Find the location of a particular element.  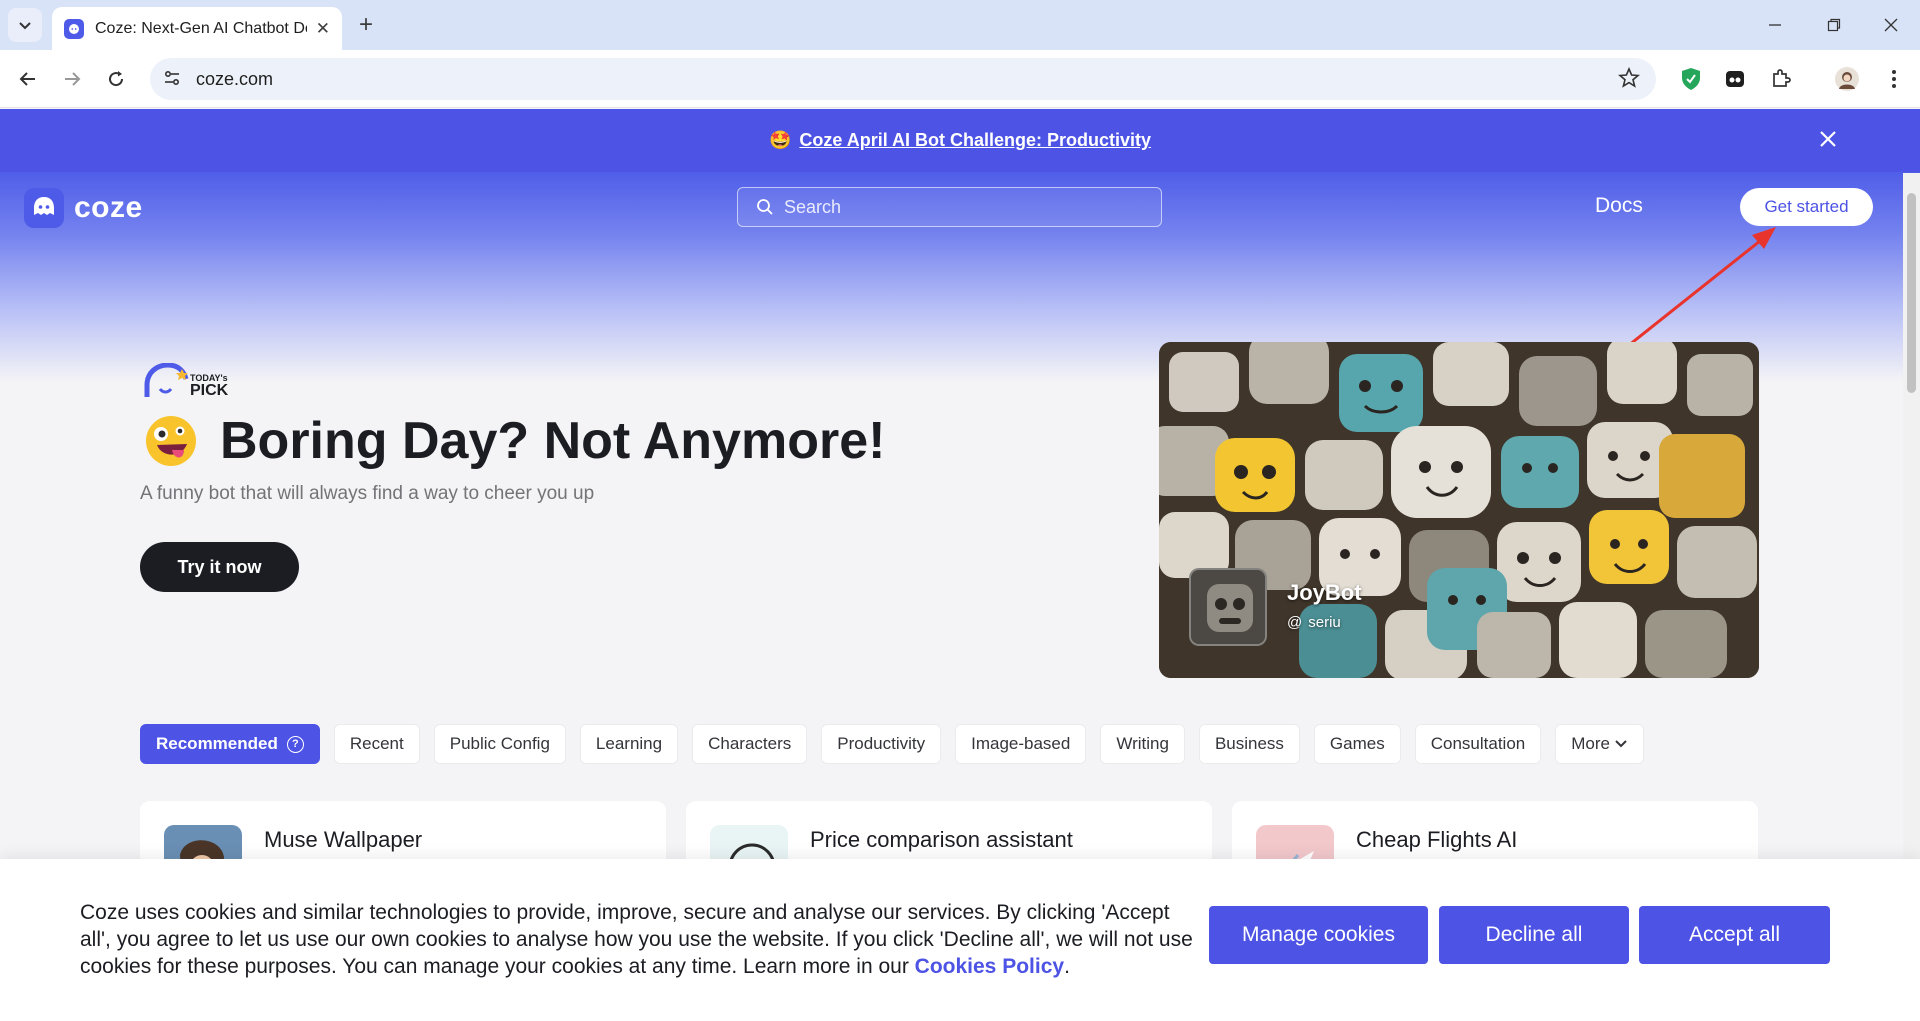

tab-recent: Recent is located at coordinates (376, 744).